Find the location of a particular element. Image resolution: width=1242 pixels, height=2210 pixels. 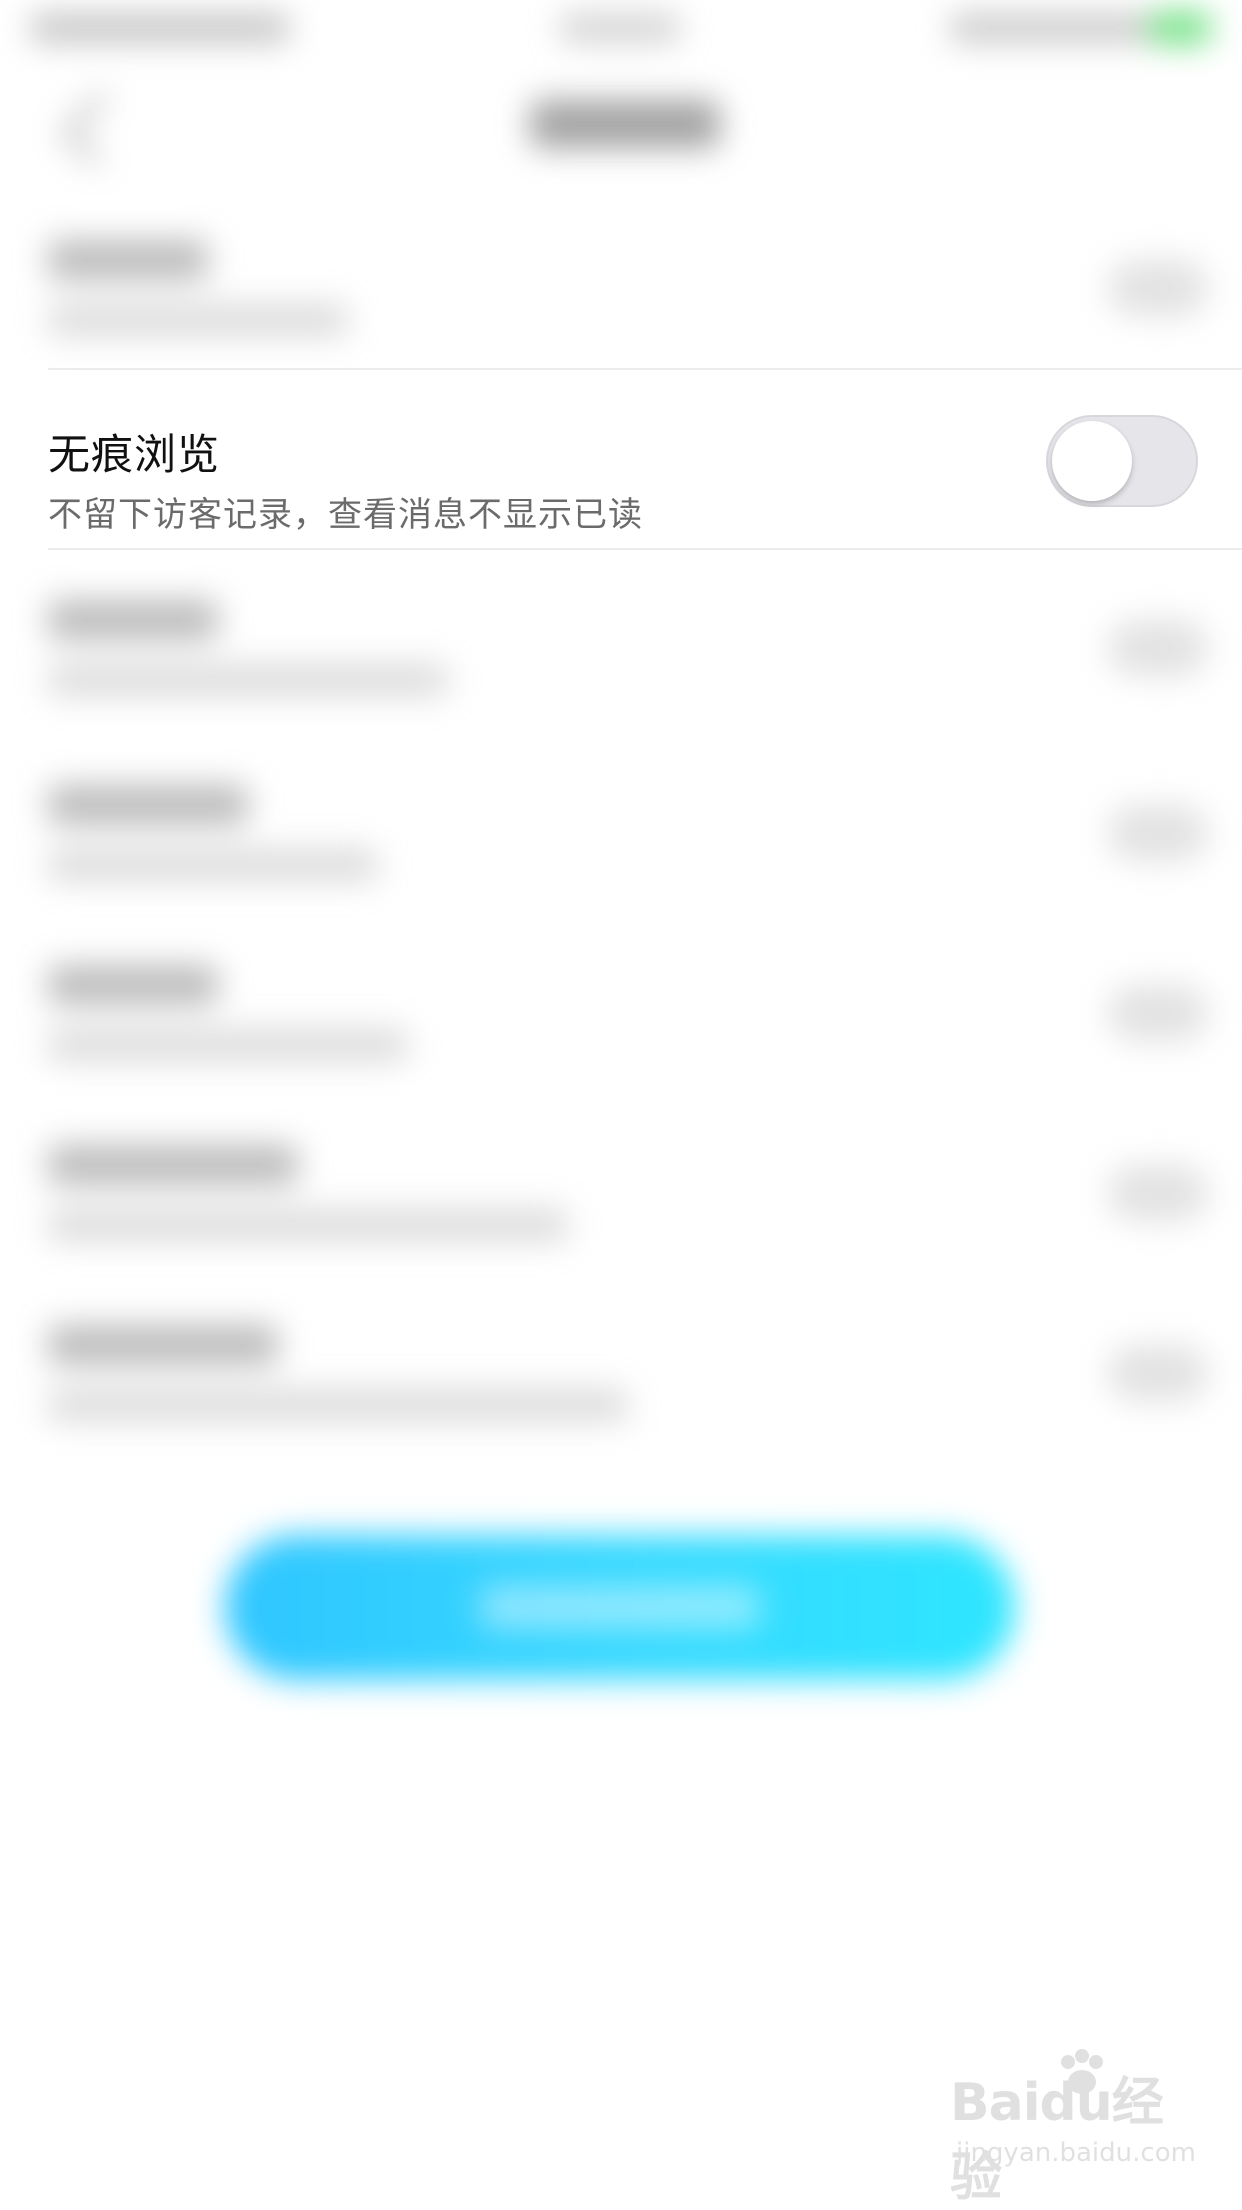

status-bar-time-placeholder is located at coordinates (620, 28).